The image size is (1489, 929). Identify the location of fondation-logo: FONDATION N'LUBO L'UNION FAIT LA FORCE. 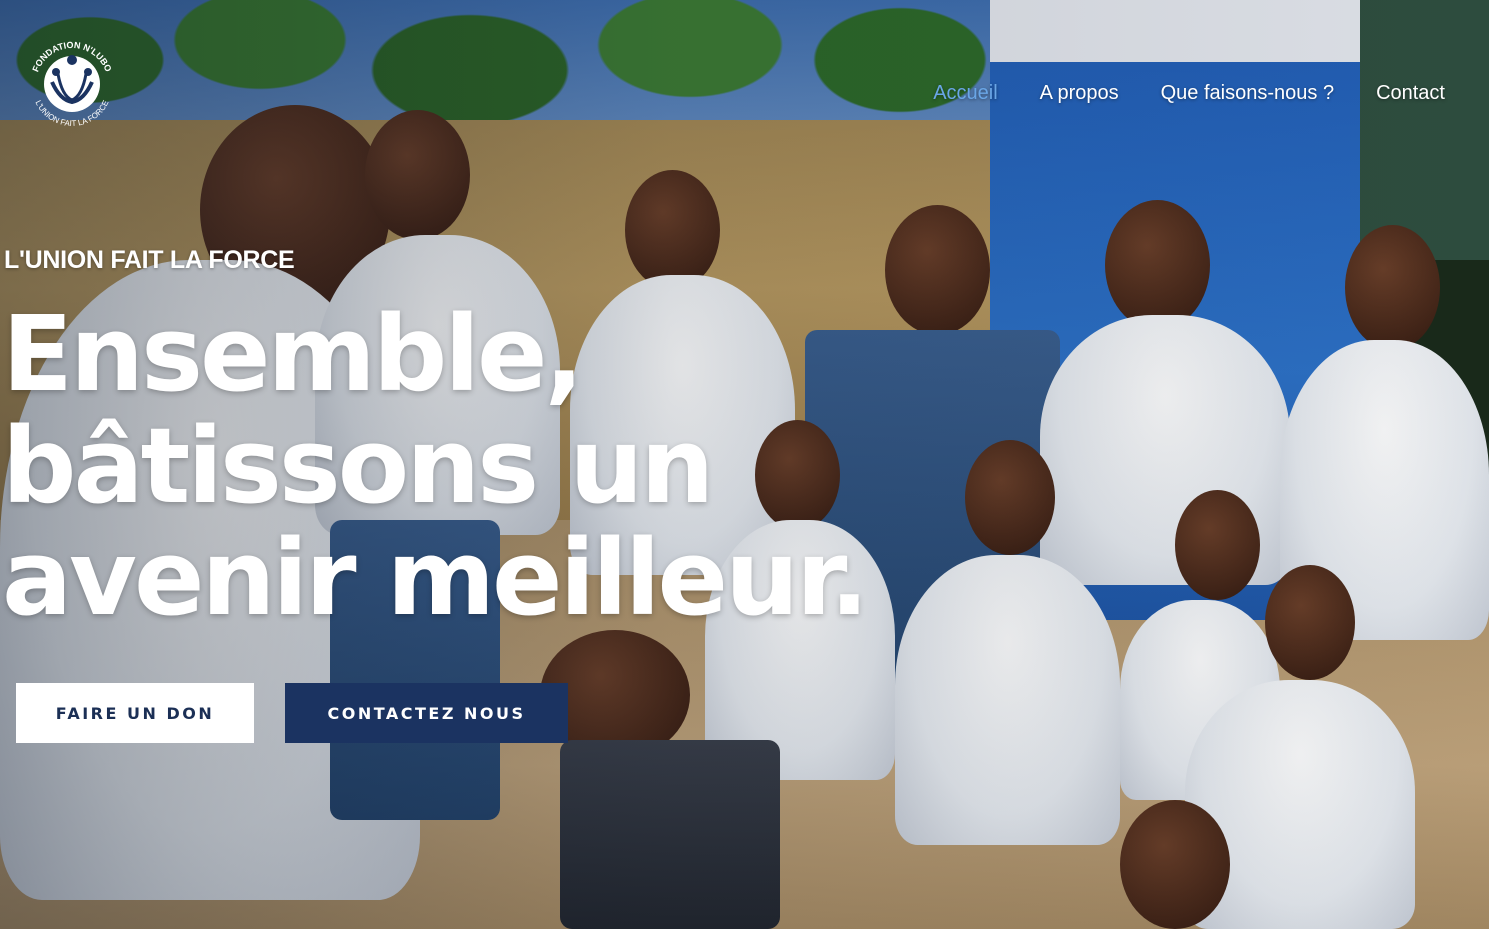
(72, 84).